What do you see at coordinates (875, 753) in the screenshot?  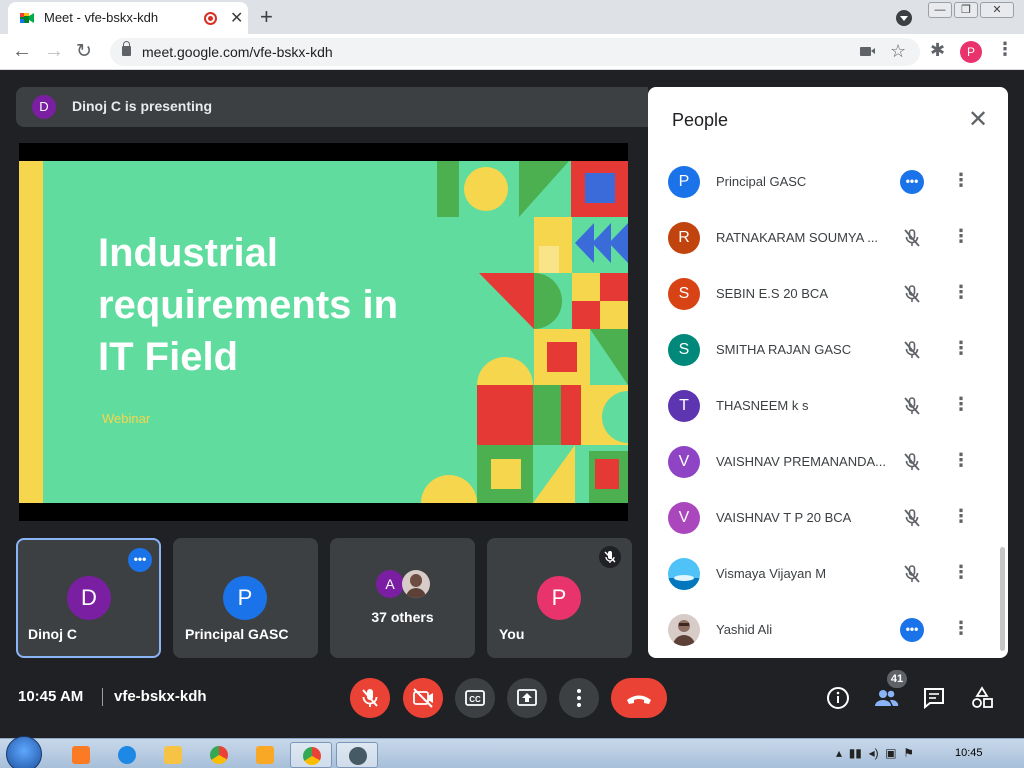 I see `system-tray-icons: ▴ ▮▮ ◂) ▣ ⚑` at bounding box center [875, 753].